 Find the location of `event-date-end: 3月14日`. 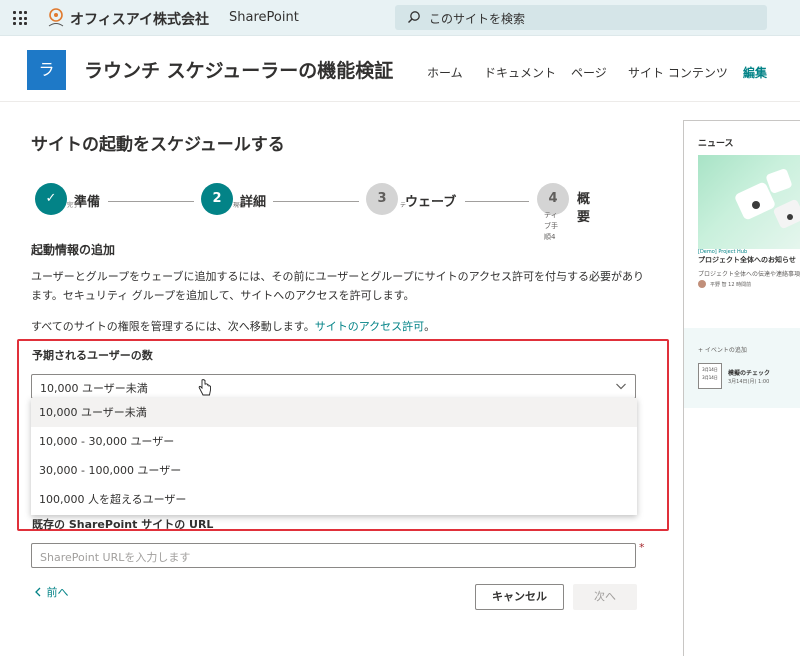

event-date-end: 3月14日 is located at coordinates (710, 377).